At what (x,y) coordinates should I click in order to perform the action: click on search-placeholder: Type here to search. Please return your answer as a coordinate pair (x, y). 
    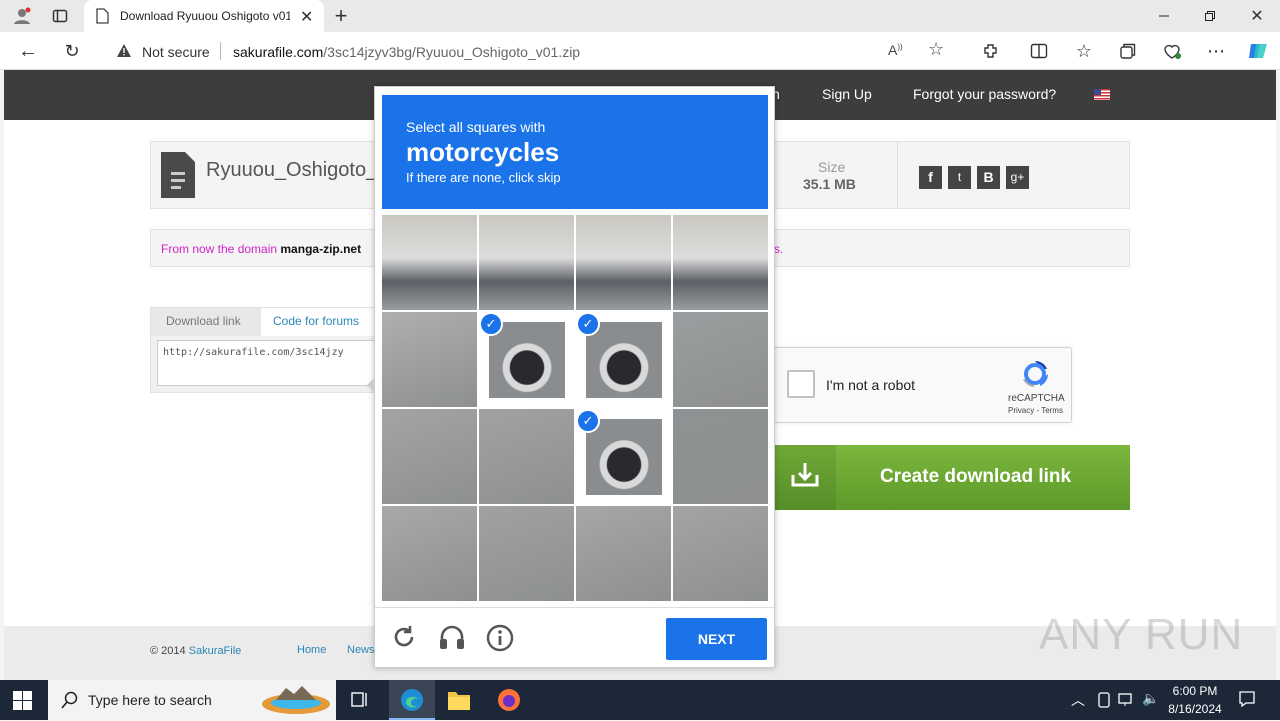
    Looking at the image, I should click on (150, 700).